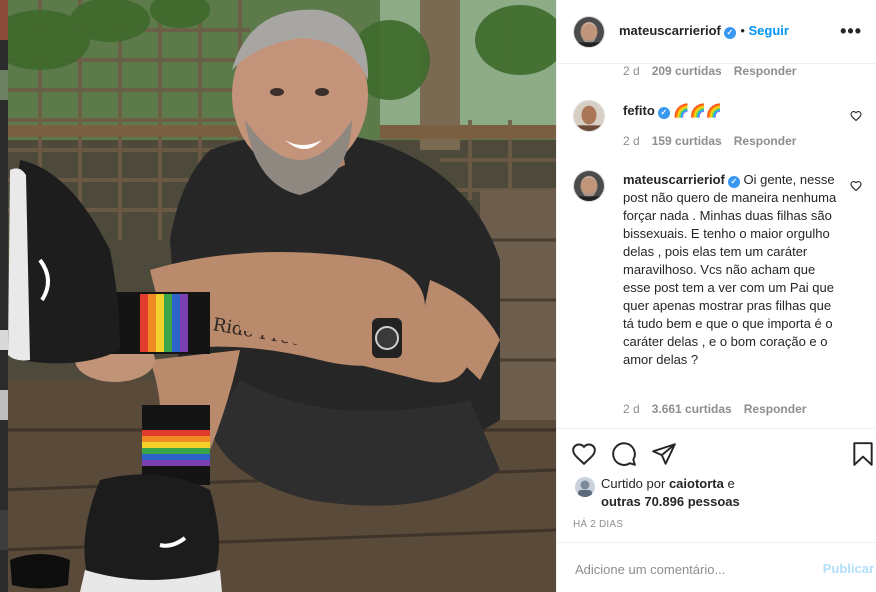 The width and height of the screenshot is (876, 592). Describe the element at coordinates (851, 31) in the screenshot. I see `more-options-icon: •••` at that location.